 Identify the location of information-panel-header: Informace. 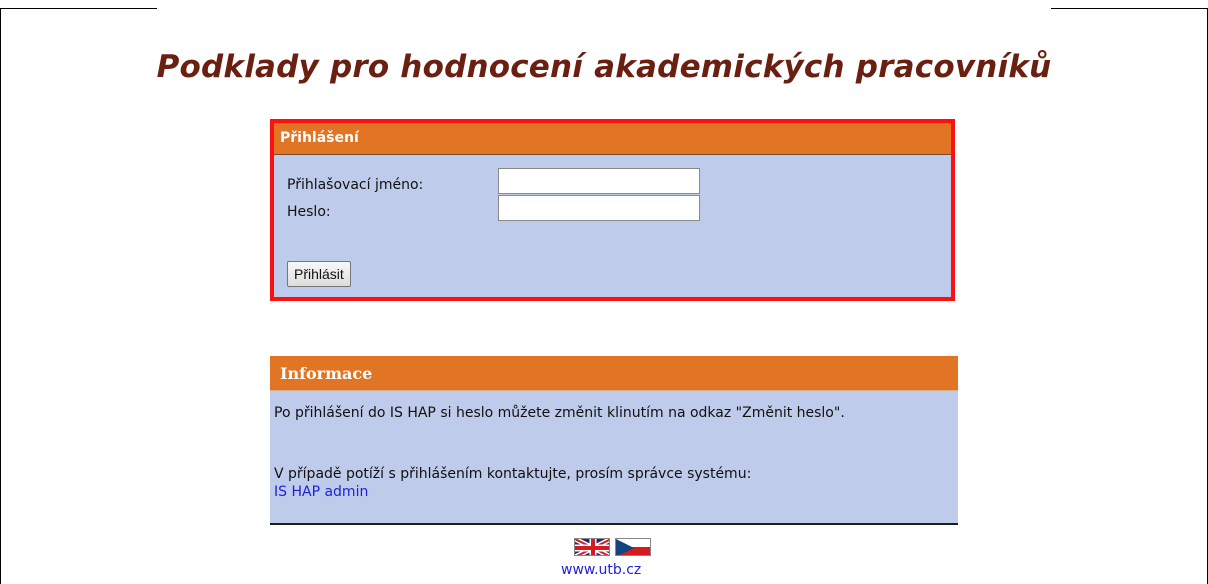
(614, 373).